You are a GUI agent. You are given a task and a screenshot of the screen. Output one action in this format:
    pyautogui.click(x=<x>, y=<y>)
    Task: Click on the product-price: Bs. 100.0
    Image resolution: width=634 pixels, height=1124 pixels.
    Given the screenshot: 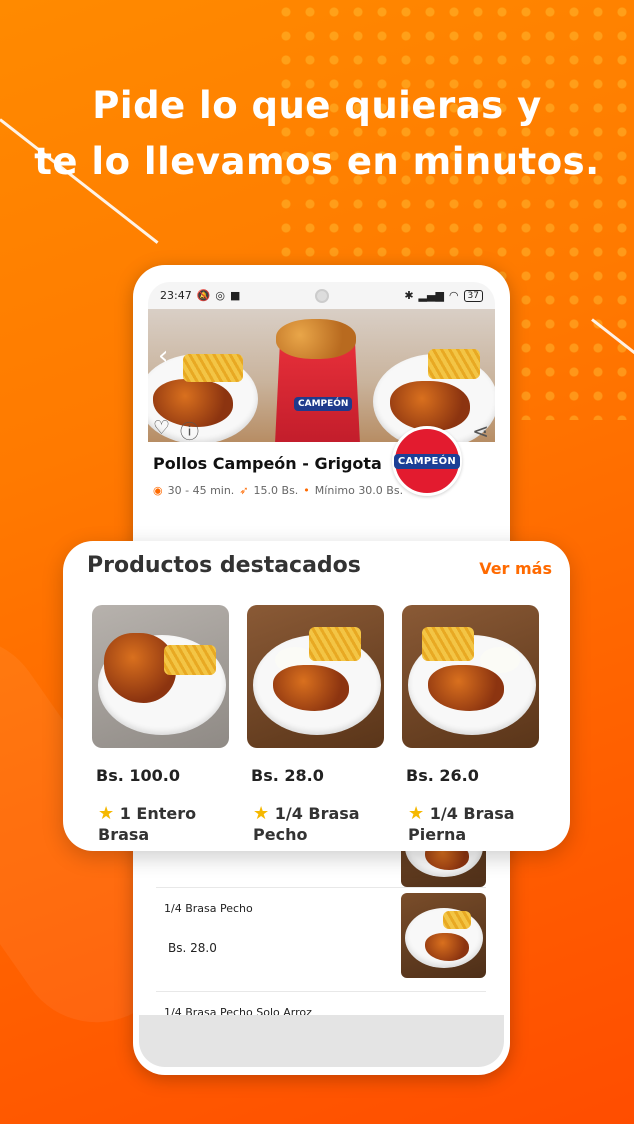 What is the action you would take?
    pyautogui.click(x=138, y=775)
    